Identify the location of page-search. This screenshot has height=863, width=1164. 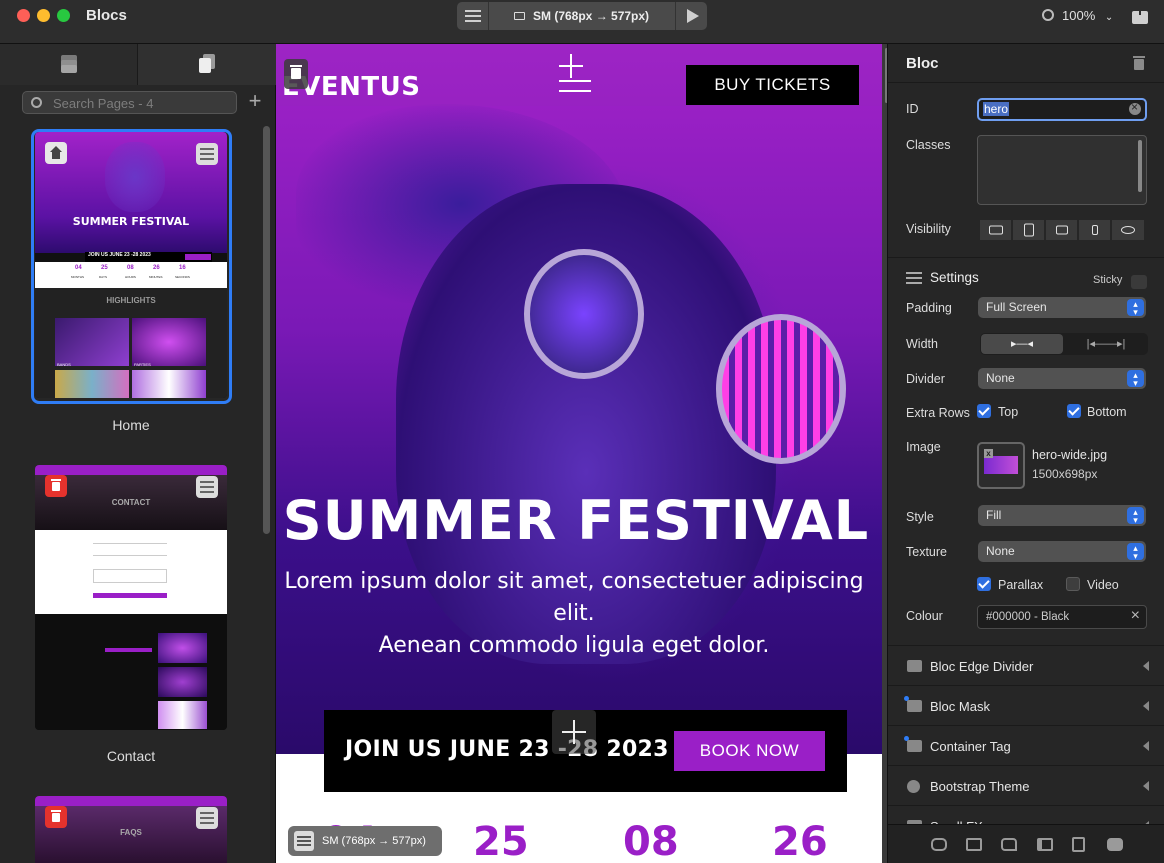
(129, 102).